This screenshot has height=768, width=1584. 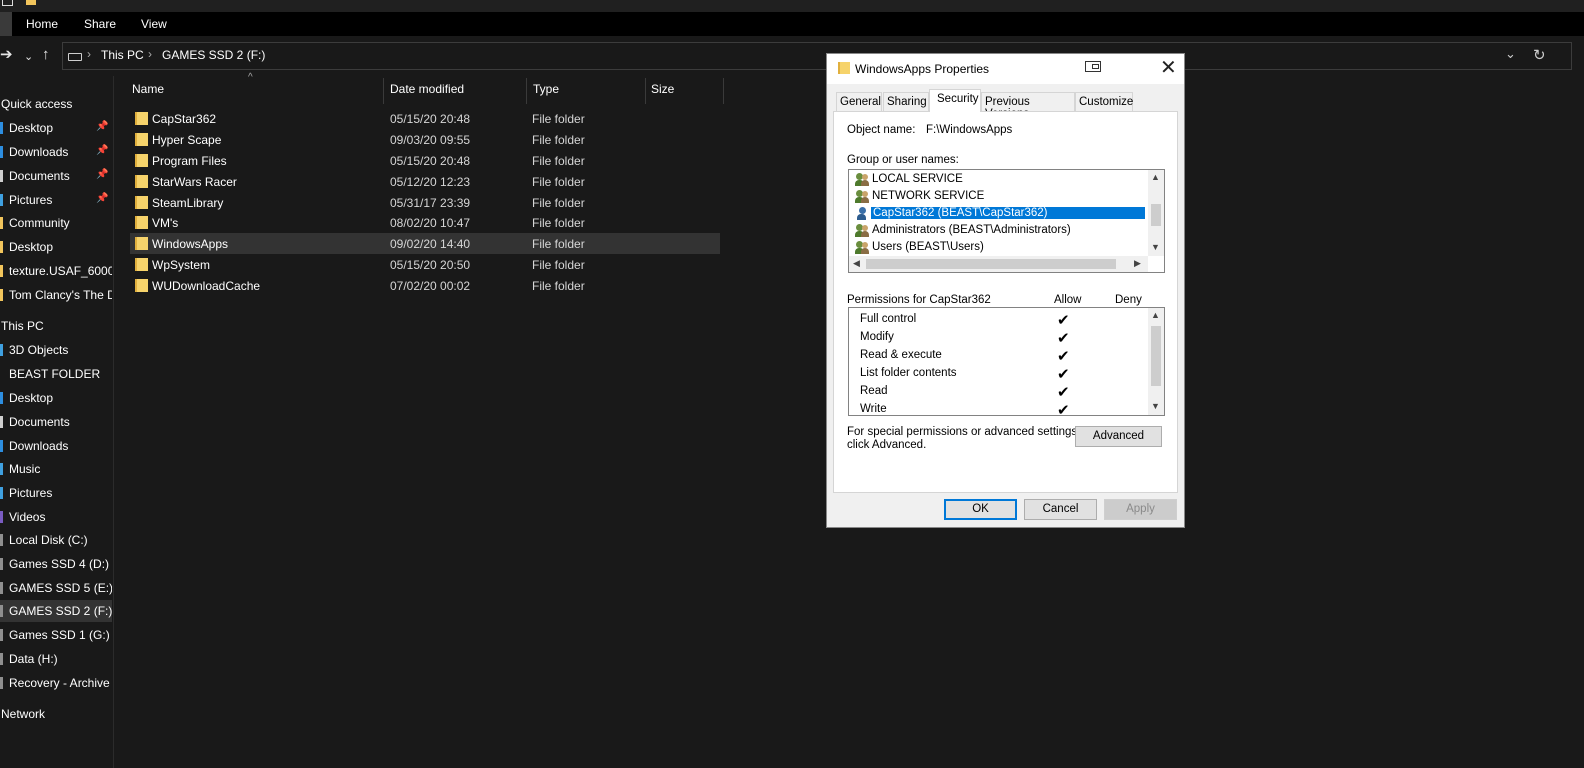 I want to click on drive-icon, so click(x=1, y=588).